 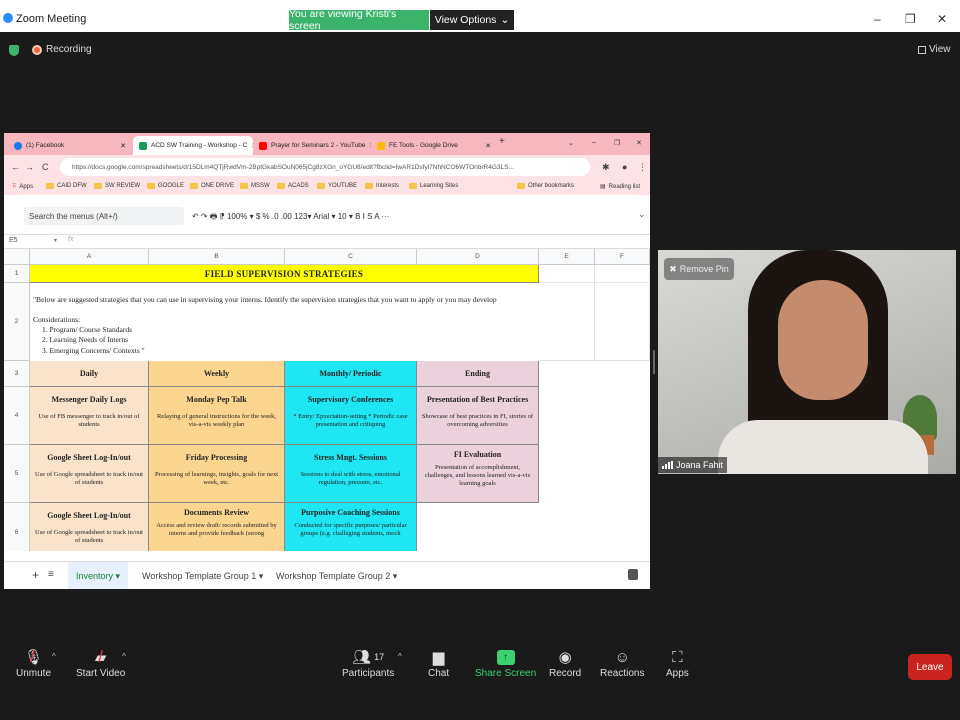 I want to click on browser-tab-facebook: (1) Facebook ✕, so click(x=70, y=145).